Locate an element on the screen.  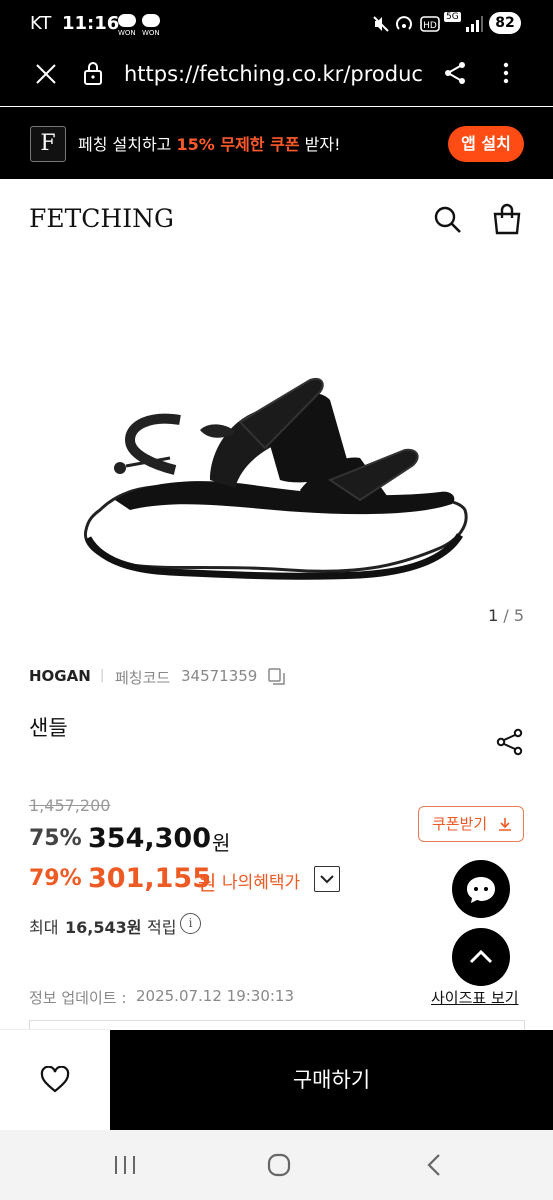
hd-icon: HD is located at coordinates (430, 24).